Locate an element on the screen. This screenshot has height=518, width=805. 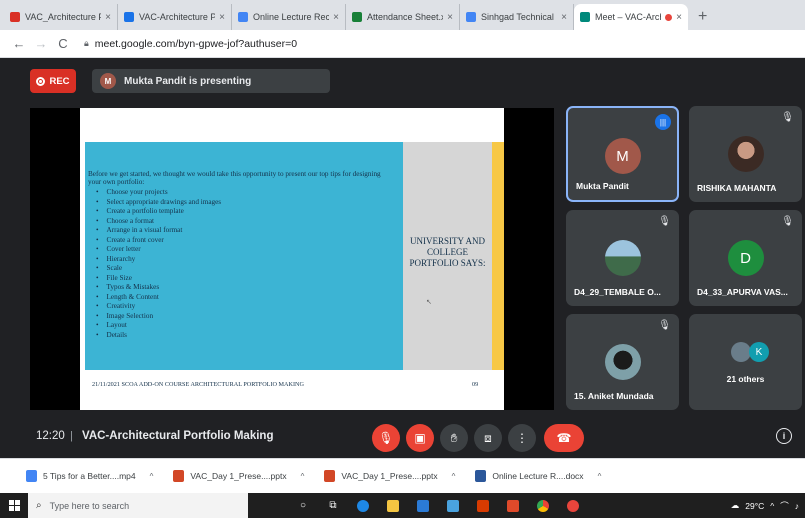
start-button is located at coordinates (14, 505).